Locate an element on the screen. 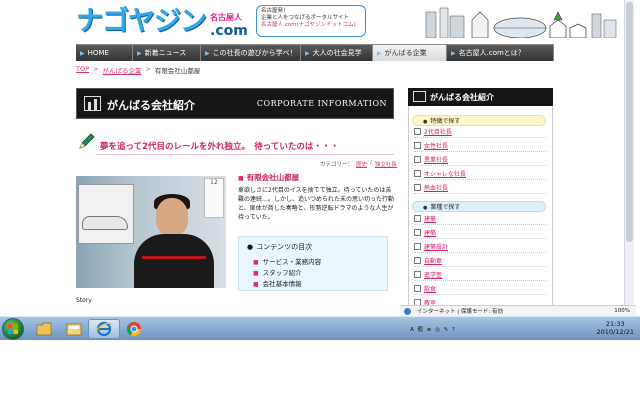  sidebar-link: 異業社長 is located at coordinates (480, 161).